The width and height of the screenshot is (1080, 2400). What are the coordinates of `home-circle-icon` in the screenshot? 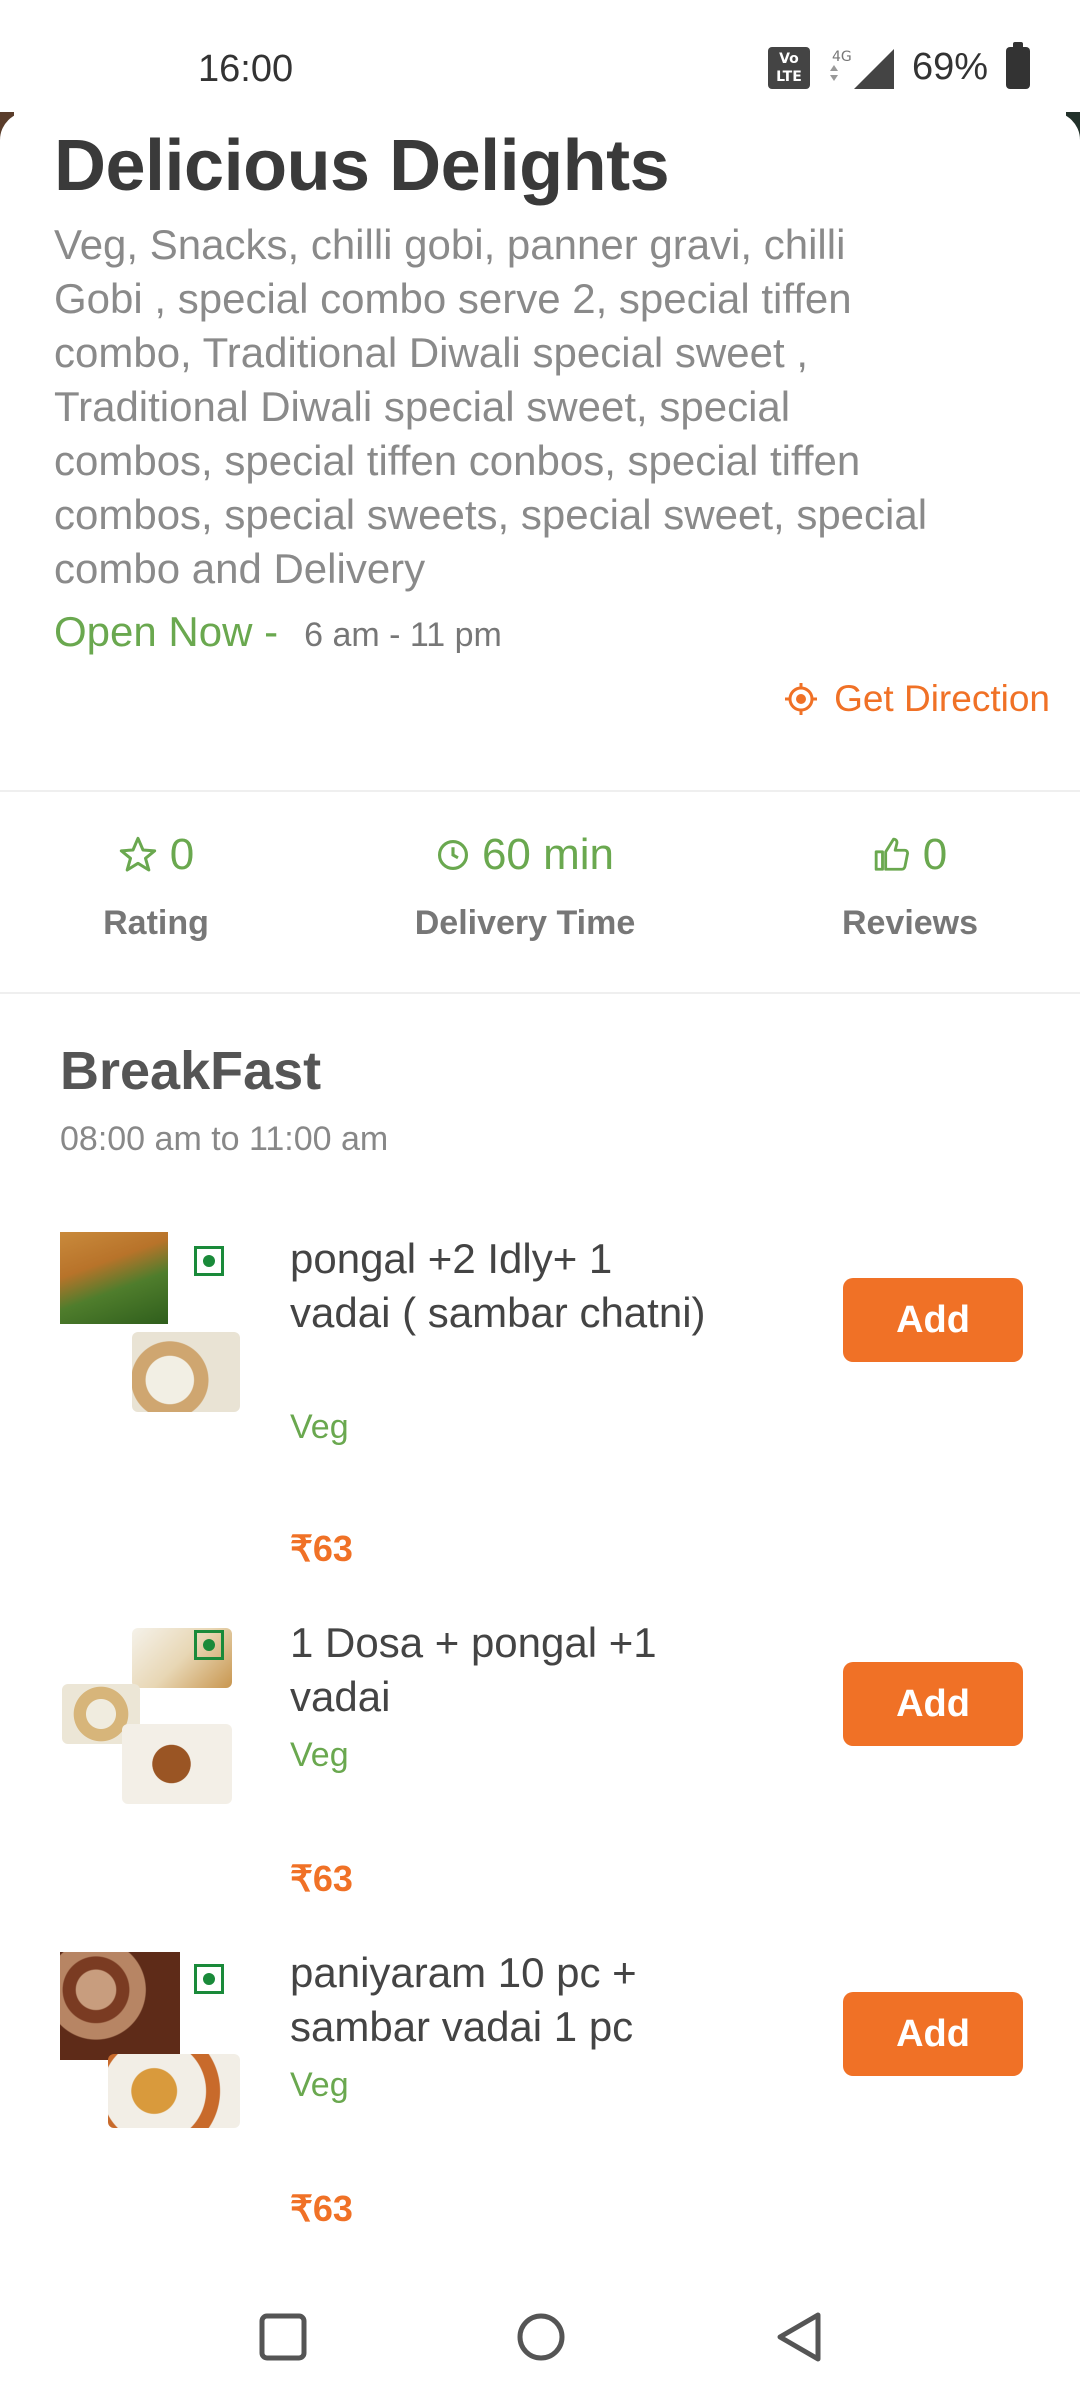 It's located at (541, 2337).